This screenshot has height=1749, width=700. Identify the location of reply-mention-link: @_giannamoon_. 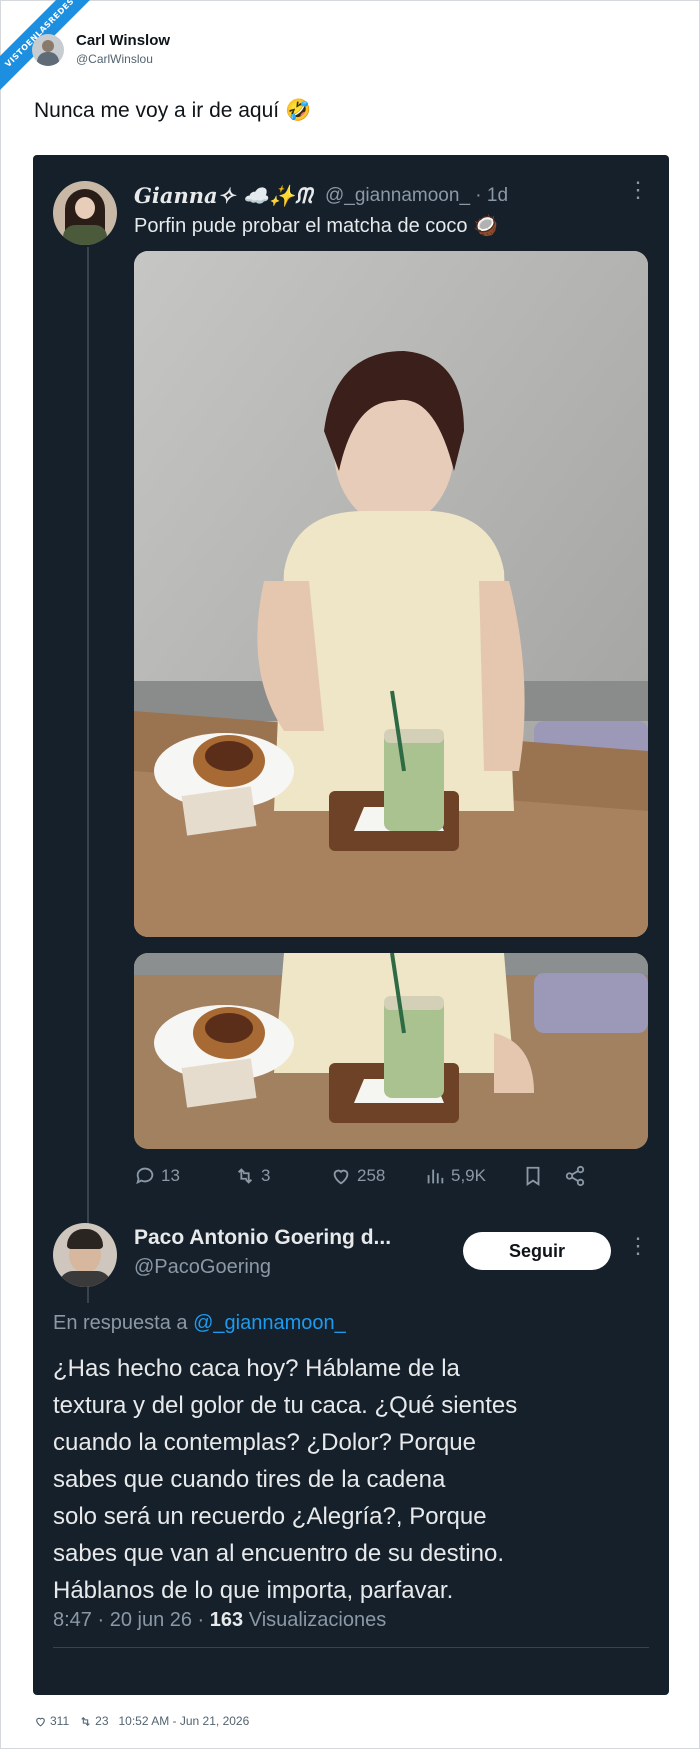
(269, 1323).